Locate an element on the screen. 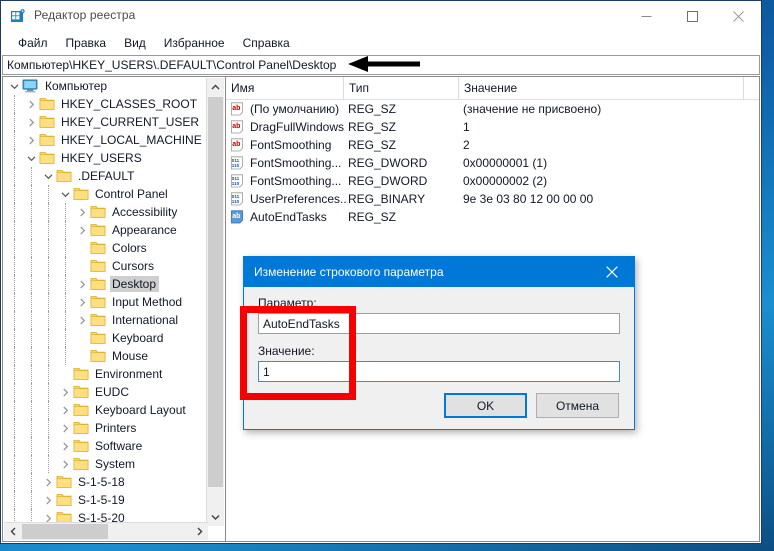 The width and height of the screenshot is (774, 551). value-row: ab AutoEndTasks REG_SZ is located at coordinates (492, 217).